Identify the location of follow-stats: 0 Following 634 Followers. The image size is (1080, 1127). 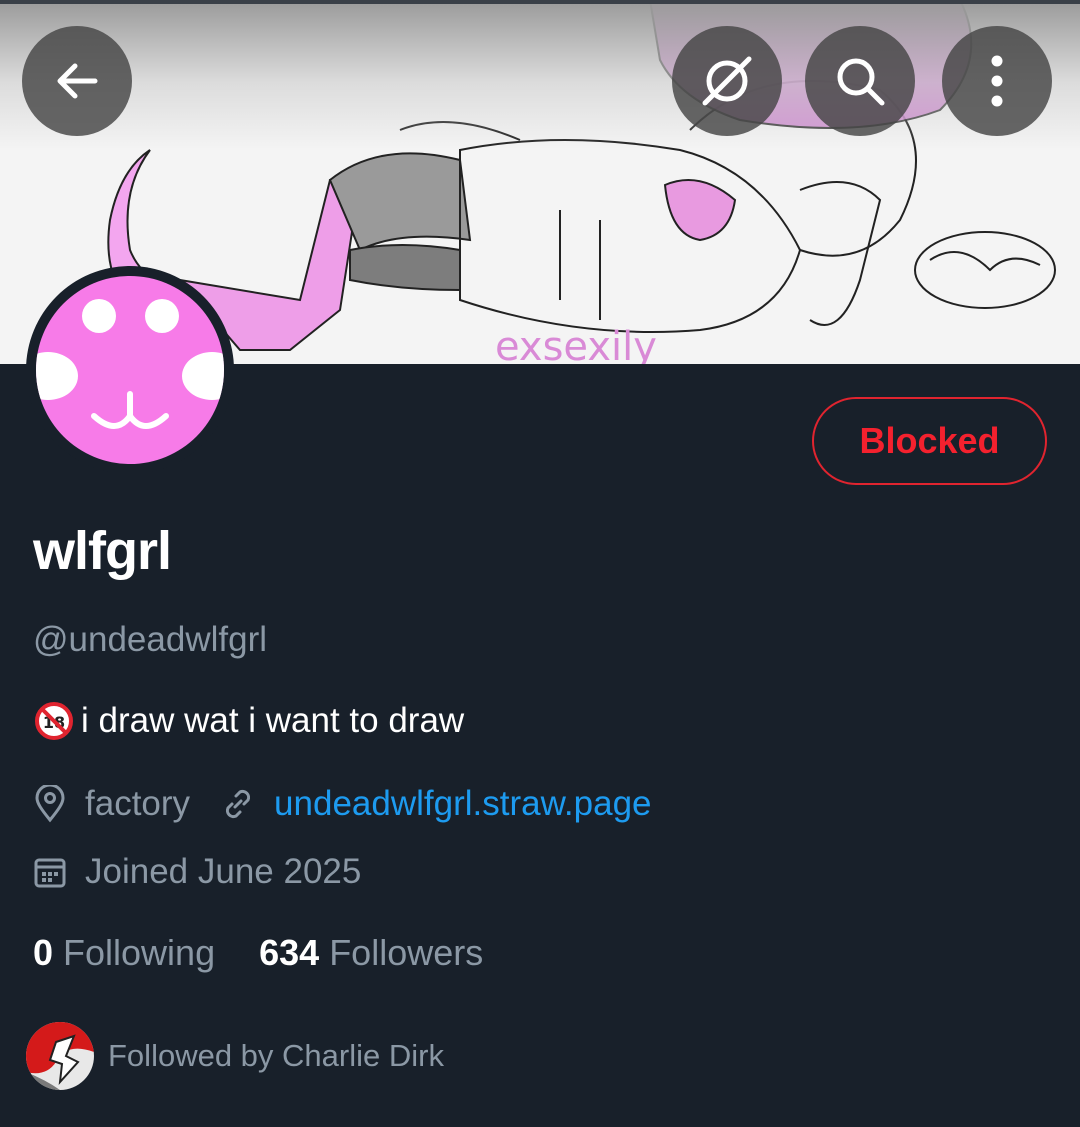
(258, 953).